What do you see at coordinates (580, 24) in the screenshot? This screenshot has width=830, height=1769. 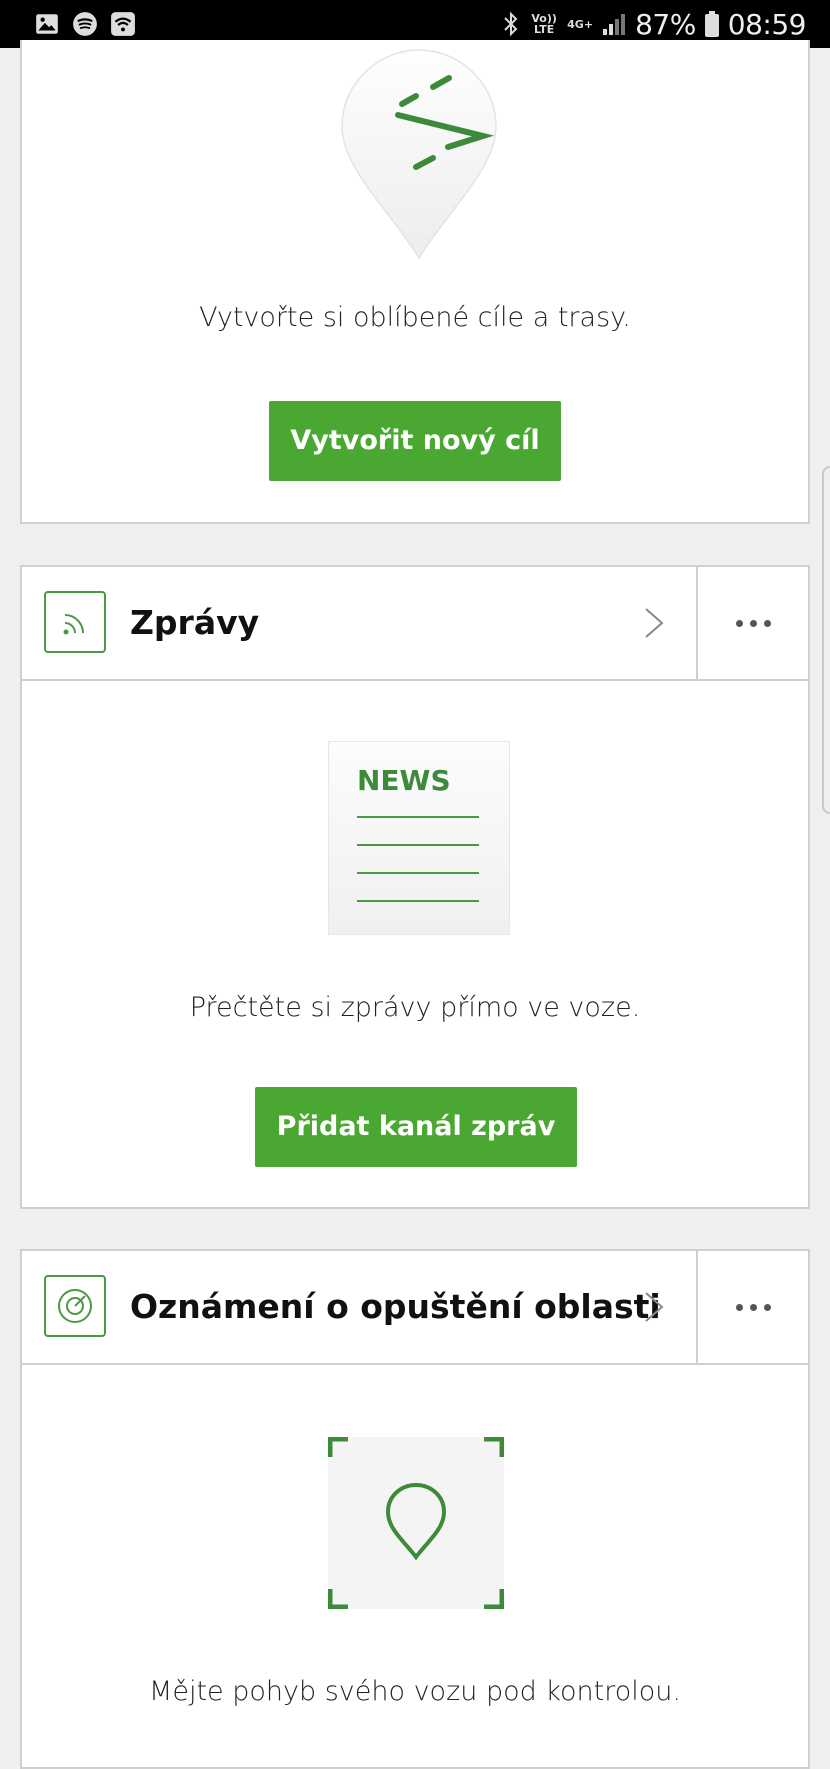 I see `network-gen: 4G+` at bounding box center [580, 24].